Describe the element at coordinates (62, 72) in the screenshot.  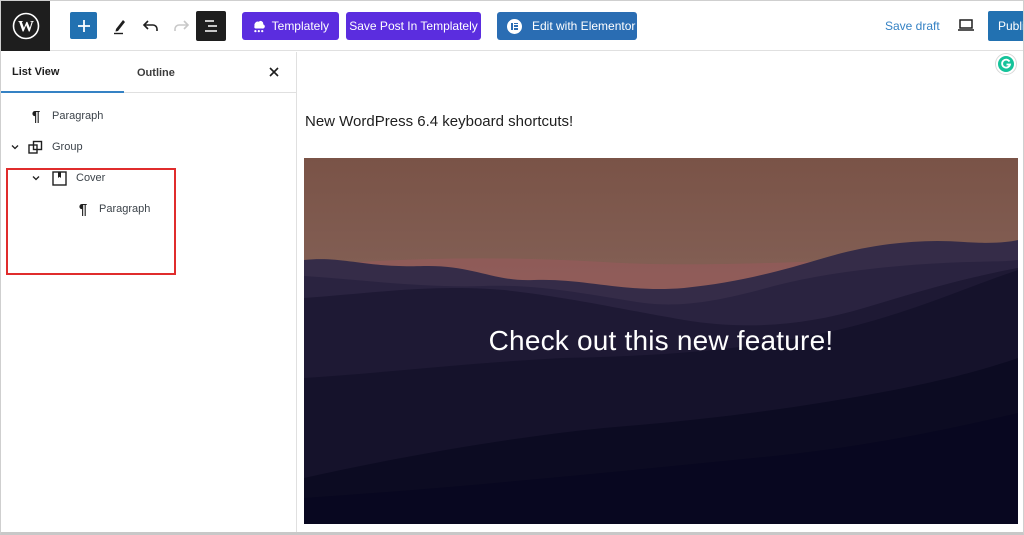
I see `tab-list-view: List View` at that location.